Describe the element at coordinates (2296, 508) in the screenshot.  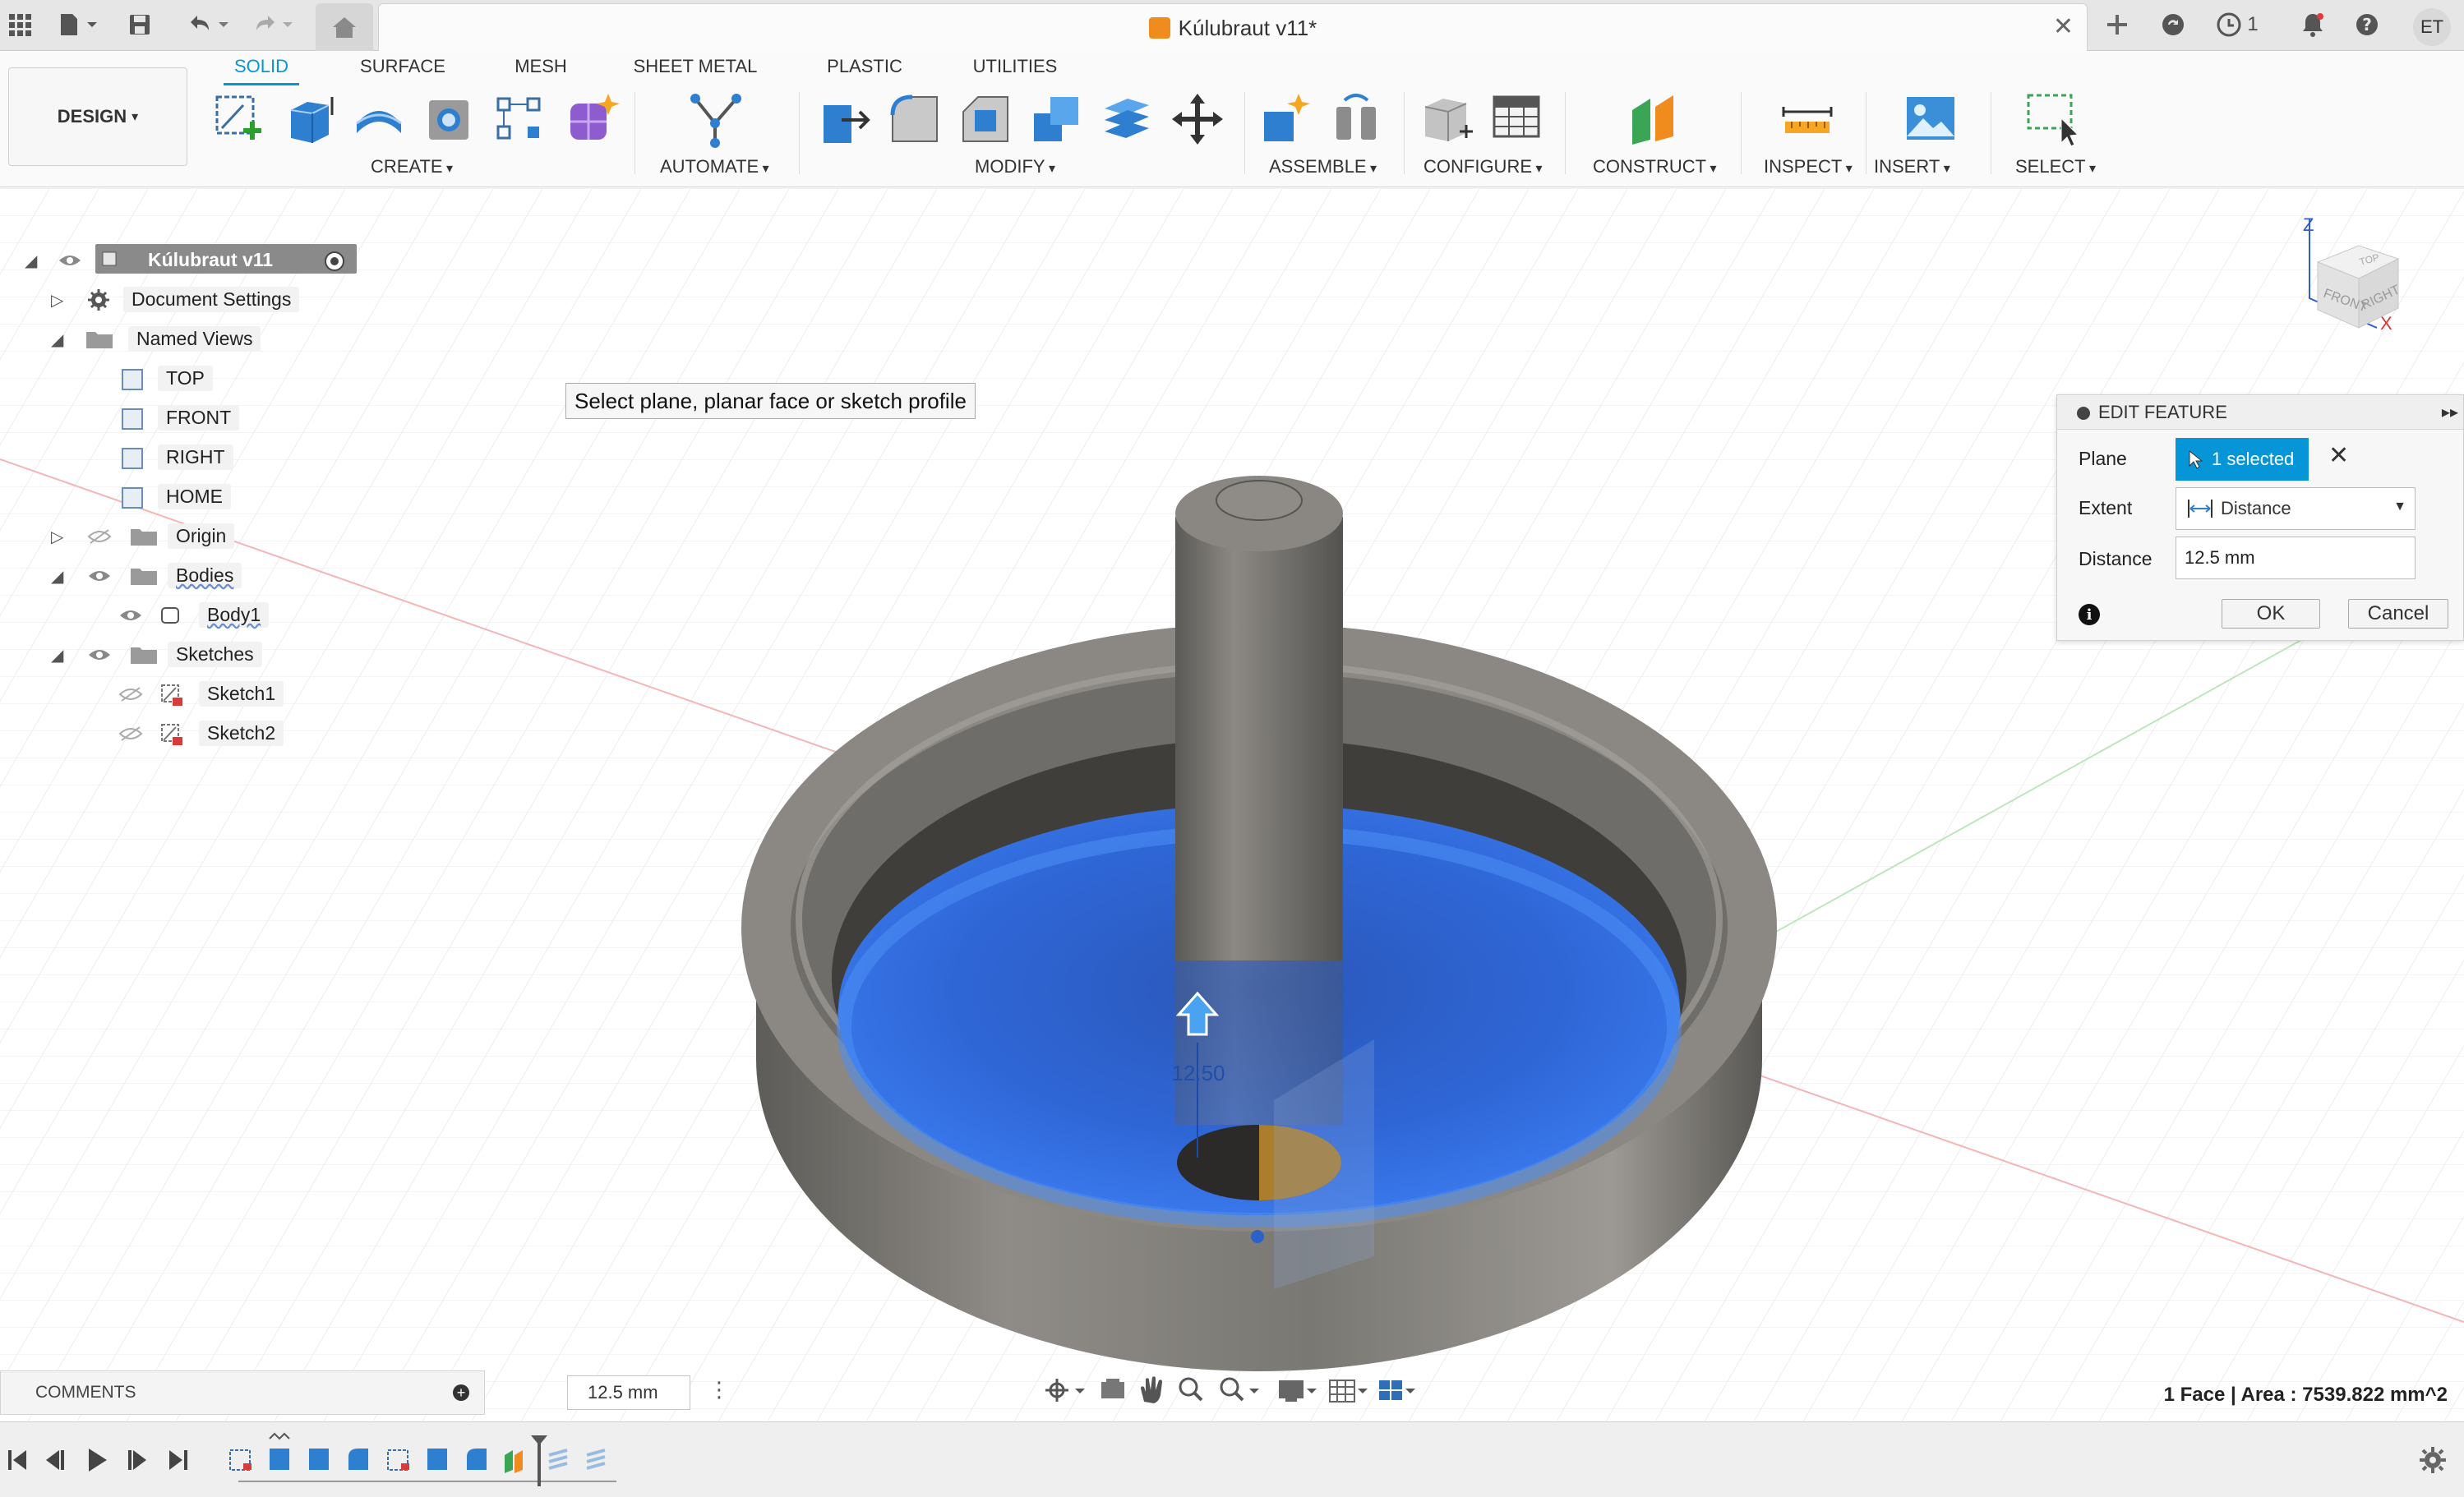
I see `extent-select: Distance ▼` at that location.